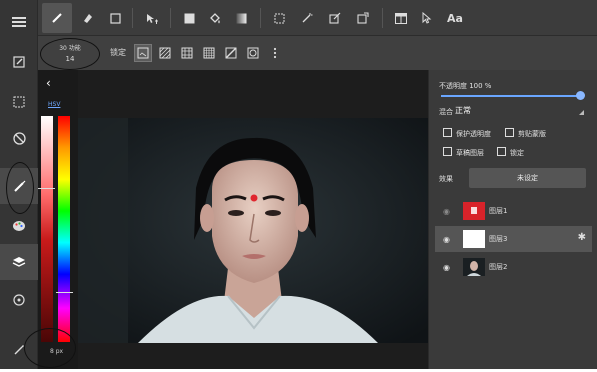 Image resolution: width=597 pixels, height=372 pixels. What do you see at coordinates (19, 262) in the screenshot?
I see `layers-icon` at bounding box center [19, 262].